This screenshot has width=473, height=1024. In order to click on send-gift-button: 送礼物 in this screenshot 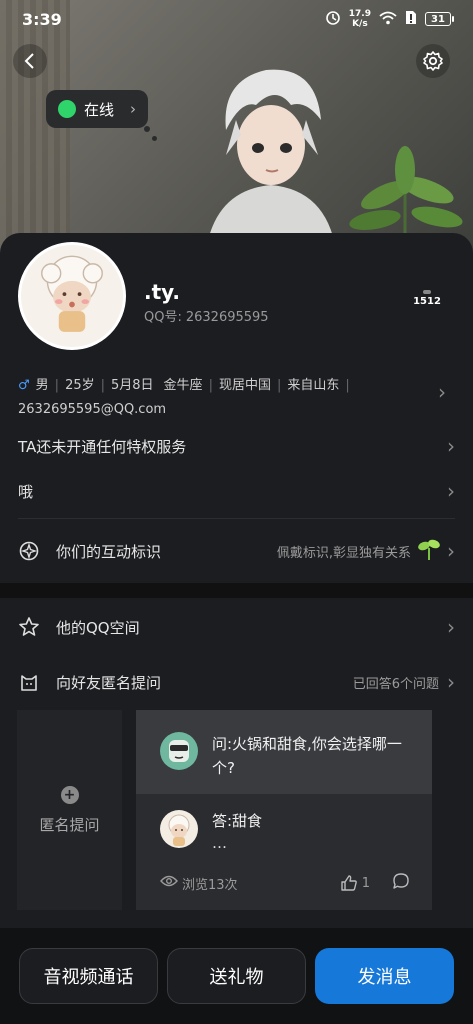, I will do `click(236, 976)`.